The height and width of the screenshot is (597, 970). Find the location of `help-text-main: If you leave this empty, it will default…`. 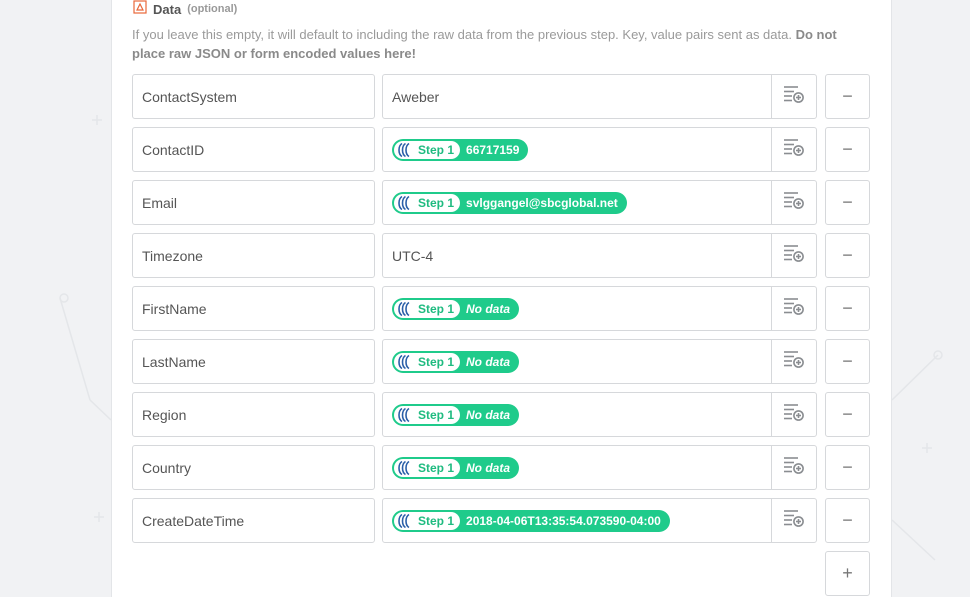

help-text-main: If you leave this empty, it will default… is located at coordinates (462, 34).